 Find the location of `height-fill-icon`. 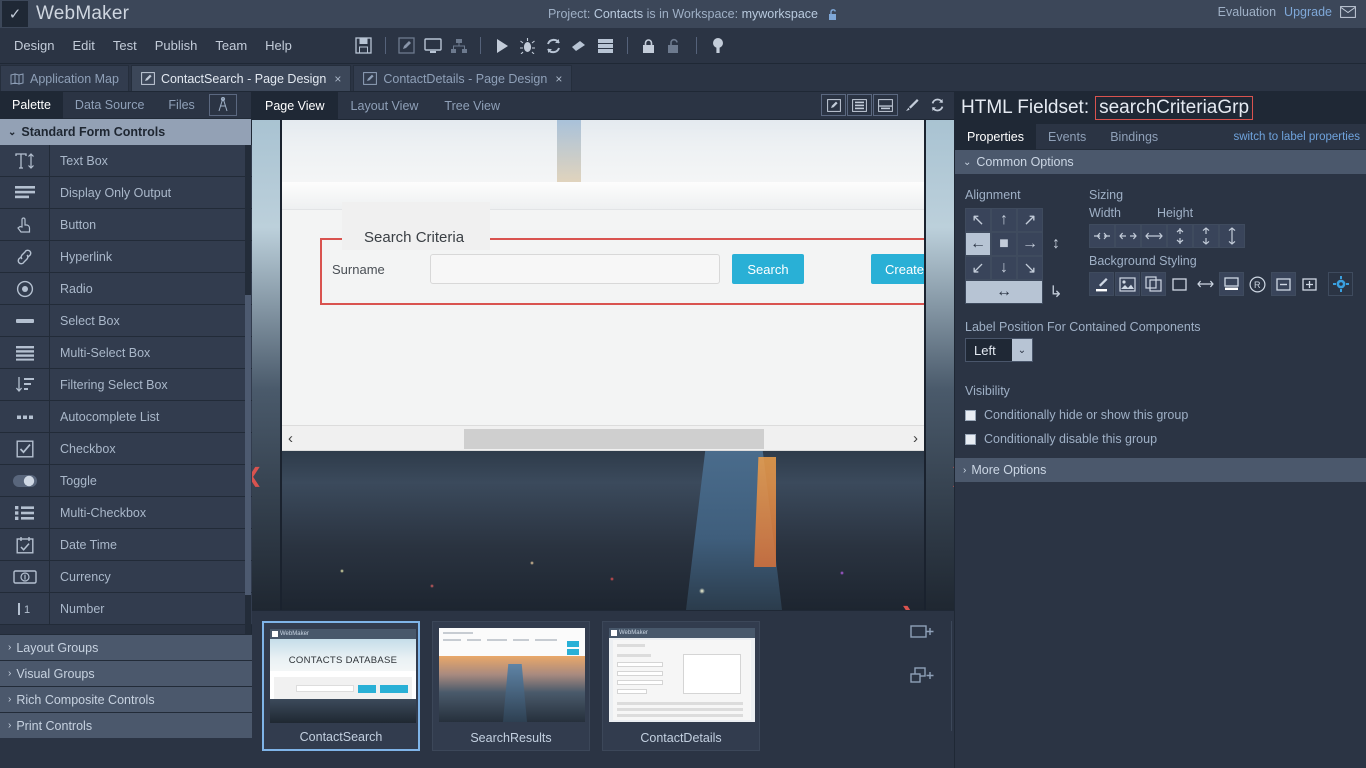

height-fill-icon is located at coordinates (1232, 236).